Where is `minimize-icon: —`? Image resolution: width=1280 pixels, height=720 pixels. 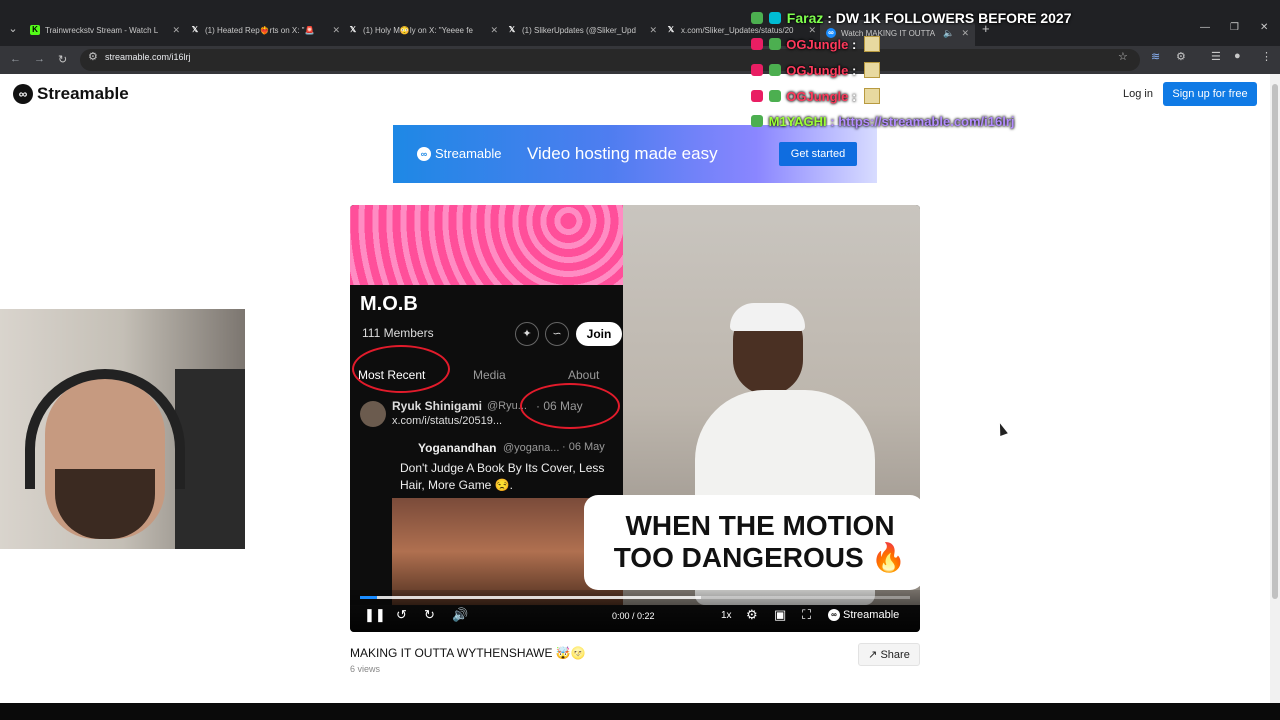
minimize-icon: — is located at coordinates (1205, 27).